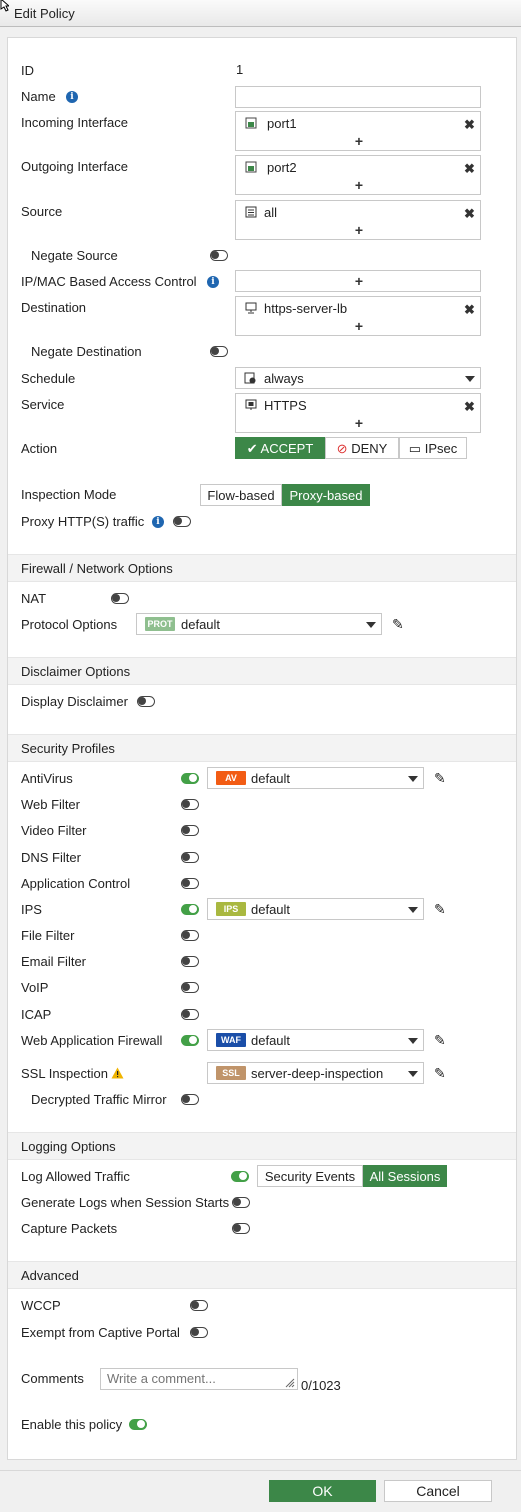 The height and width of the screenshot is (1512, 521). What do you see at coordinates (190, 909) in the screenshot?
I see `ips-toggle` at bounding box center [190, 909].